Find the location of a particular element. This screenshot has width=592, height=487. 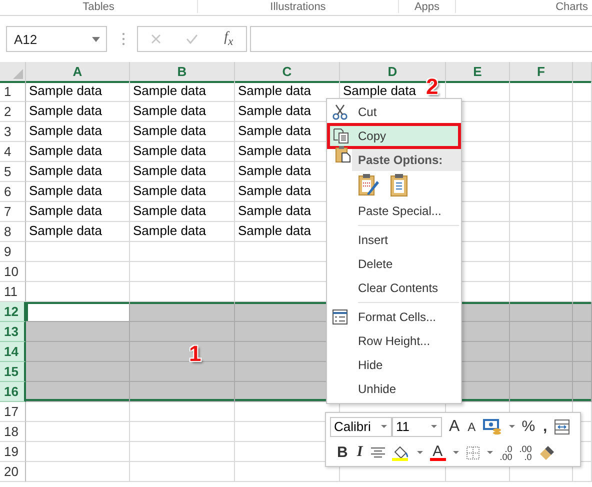

row-header: 3 is located at coordinates (13, 132).